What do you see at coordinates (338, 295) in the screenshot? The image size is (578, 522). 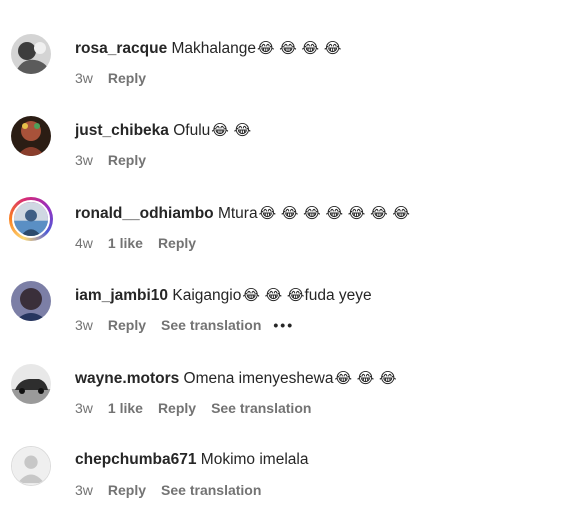 I see `comment-text-suffix: fuda yeye` at bounding box center [338, 295].